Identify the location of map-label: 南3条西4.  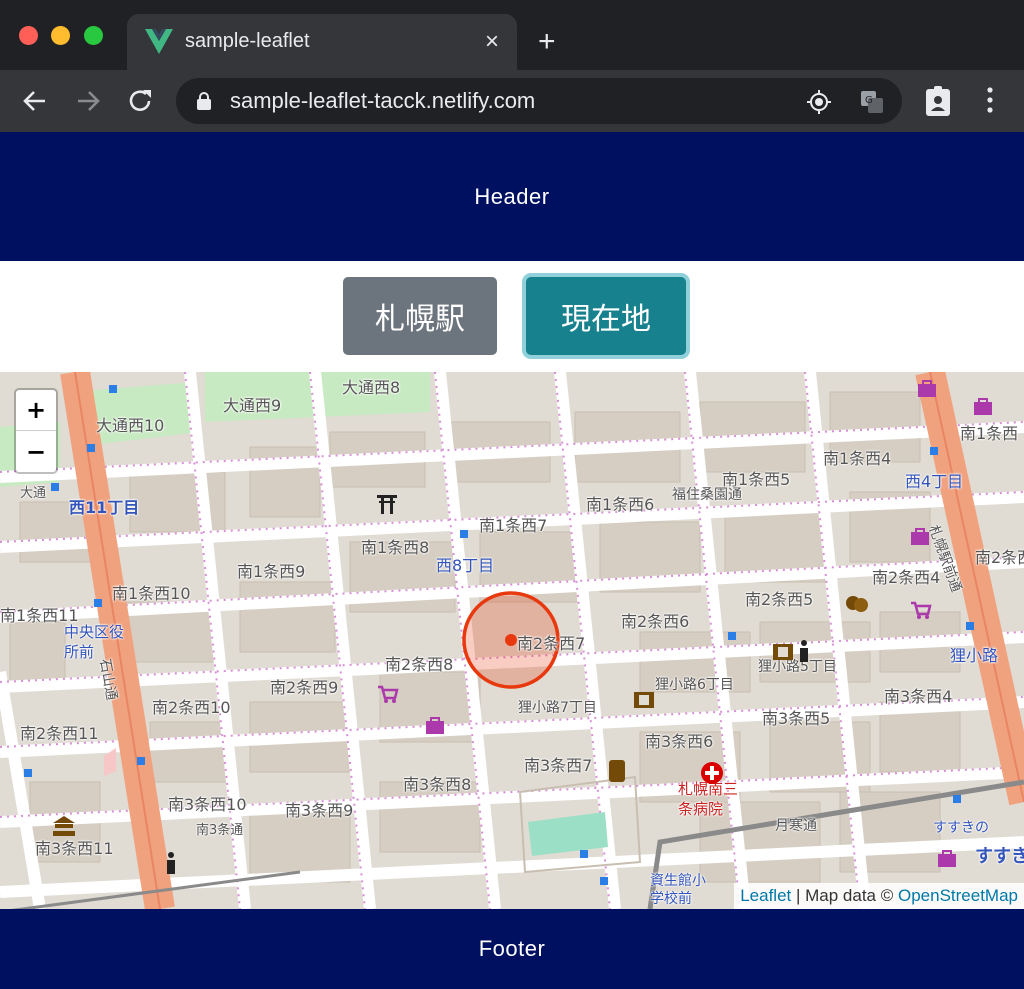
(918, 696).